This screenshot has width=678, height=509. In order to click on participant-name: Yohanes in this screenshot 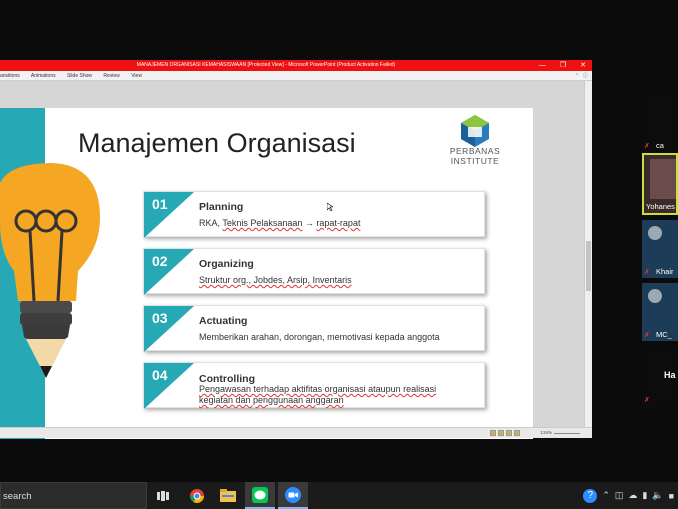, I will do `click(660, 206)`.